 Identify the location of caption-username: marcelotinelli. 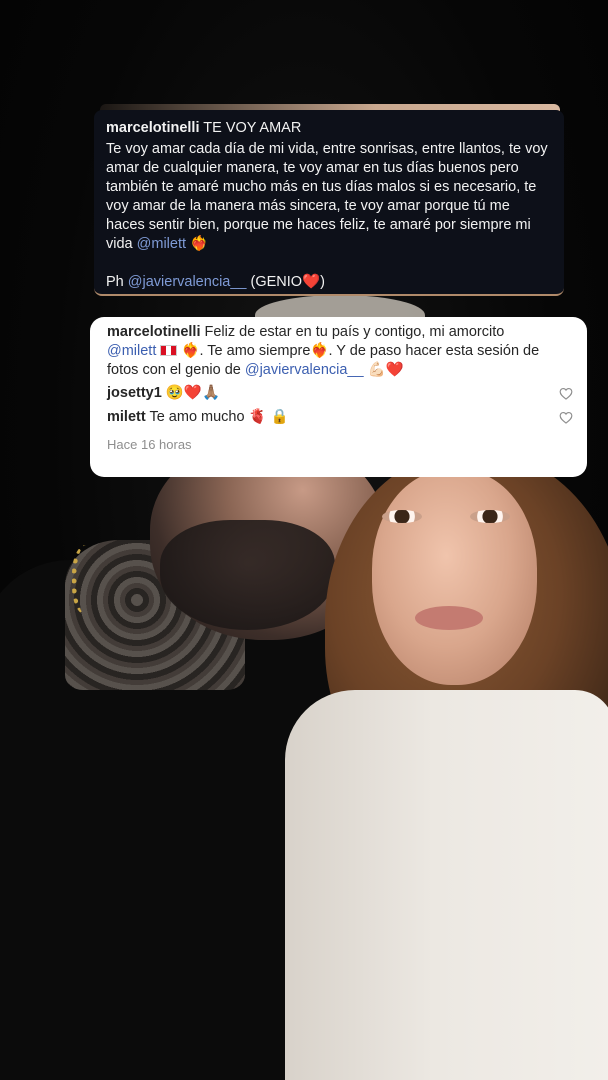
(152, 128).